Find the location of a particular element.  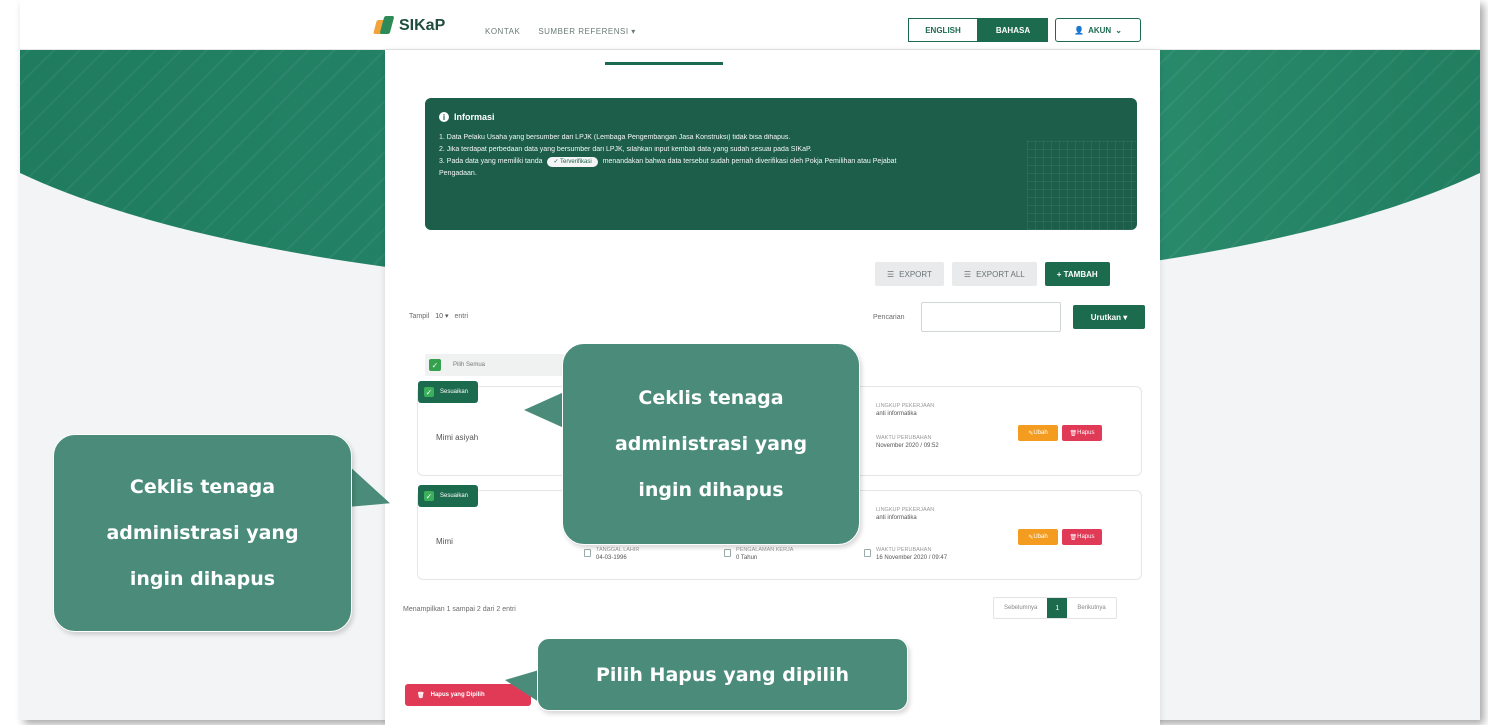

lang-bahasa-button: BAHASA is located at coordinates (1013, 30).